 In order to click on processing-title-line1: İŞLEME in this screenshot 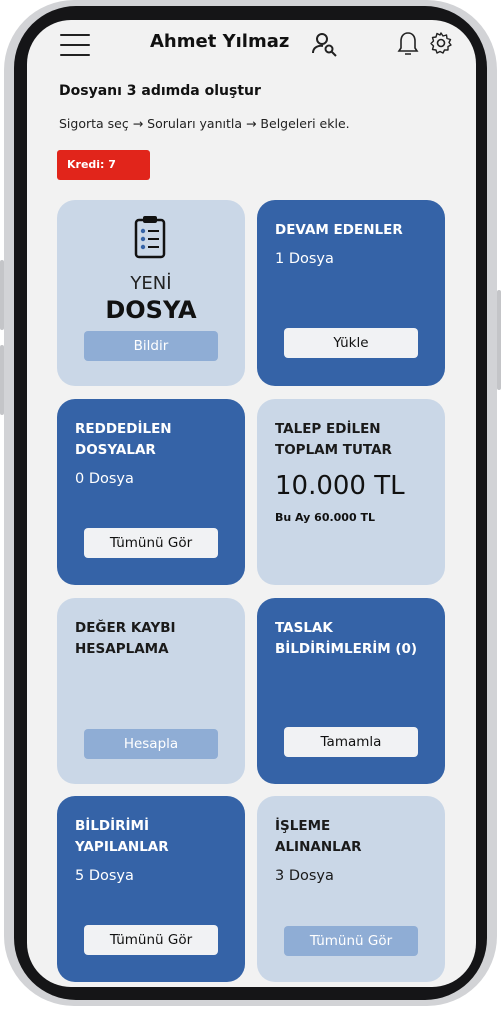, I will do `click(303, 826)`.